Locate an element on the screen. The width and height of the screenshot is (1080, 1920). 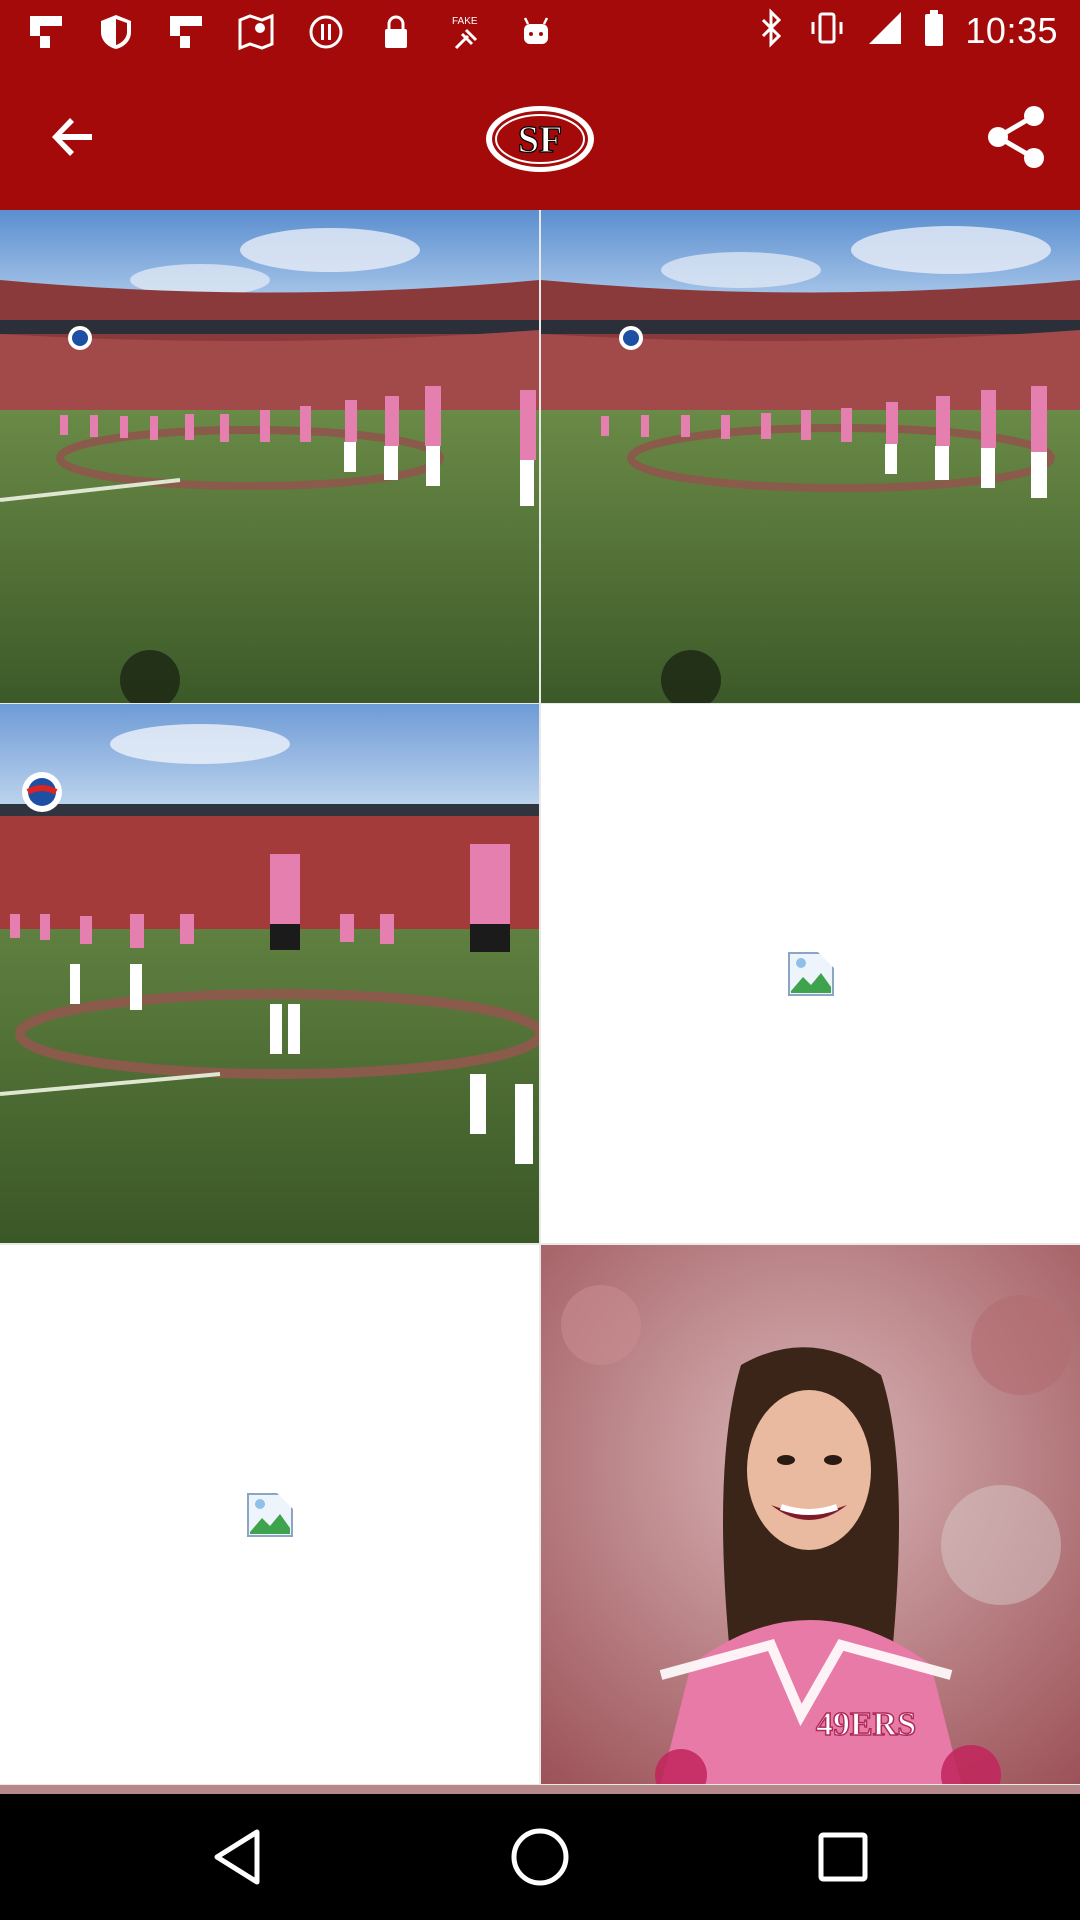
nav-home-button is located at coordinates (540, 1857).